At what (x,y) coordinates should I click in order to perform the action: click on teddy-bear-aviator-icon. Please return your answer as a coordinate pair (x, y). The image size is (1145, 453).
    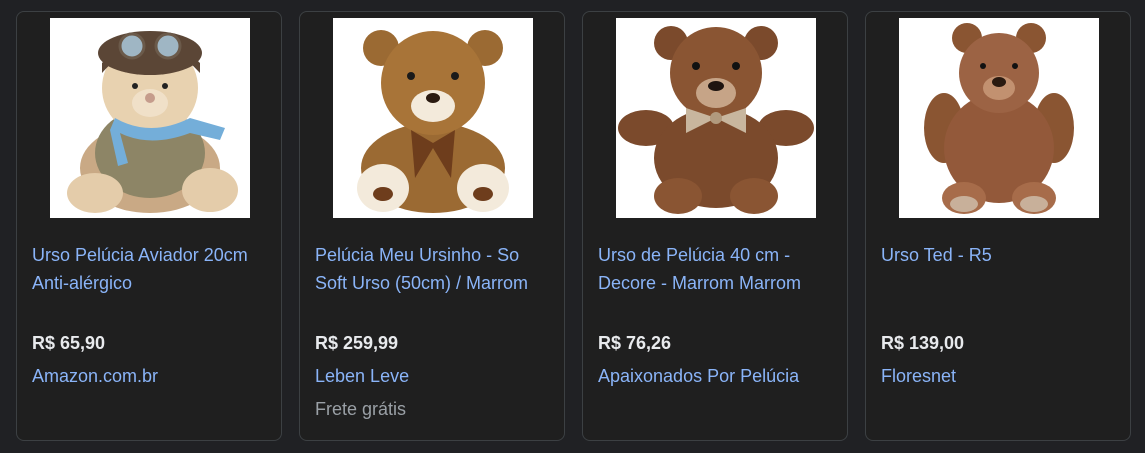
    Looking at the image, I should click on (152, 122).